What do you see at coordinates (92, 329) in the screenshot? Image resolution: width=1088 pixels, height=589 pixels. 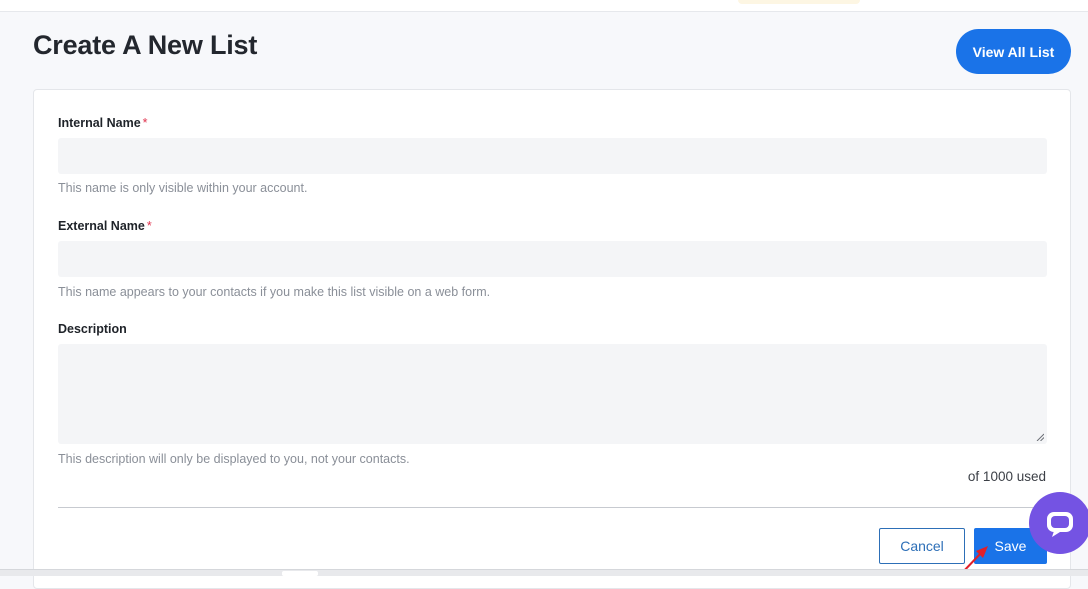 I see `description-label: Description` at bounding box center [92, 329].